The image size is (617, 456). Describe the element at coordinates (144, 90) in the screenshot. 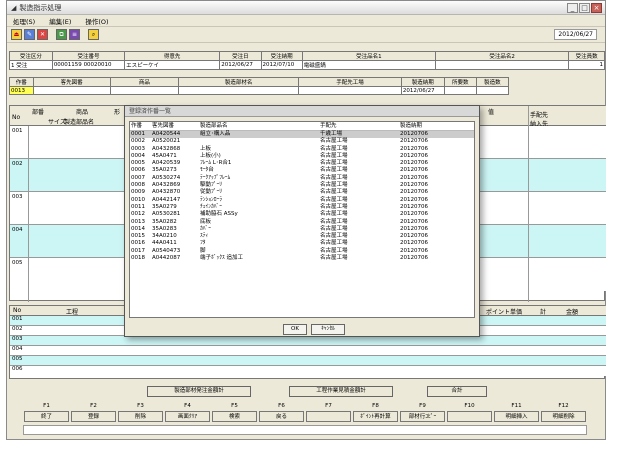

I see `product-field` at that location.